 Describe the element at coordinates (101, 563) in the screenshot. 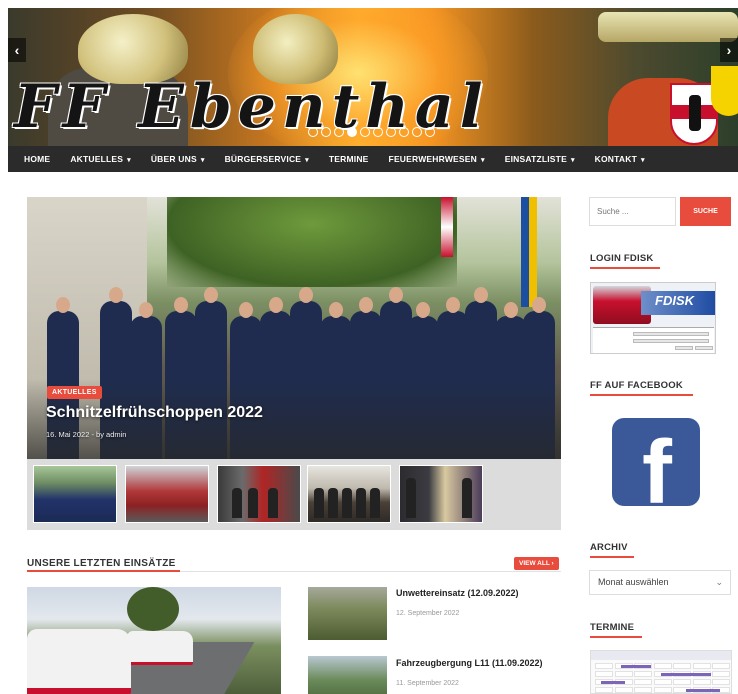

I see `section-title-einsaetze: UNSERE LETZTEN EINSÄTZE` at that location.